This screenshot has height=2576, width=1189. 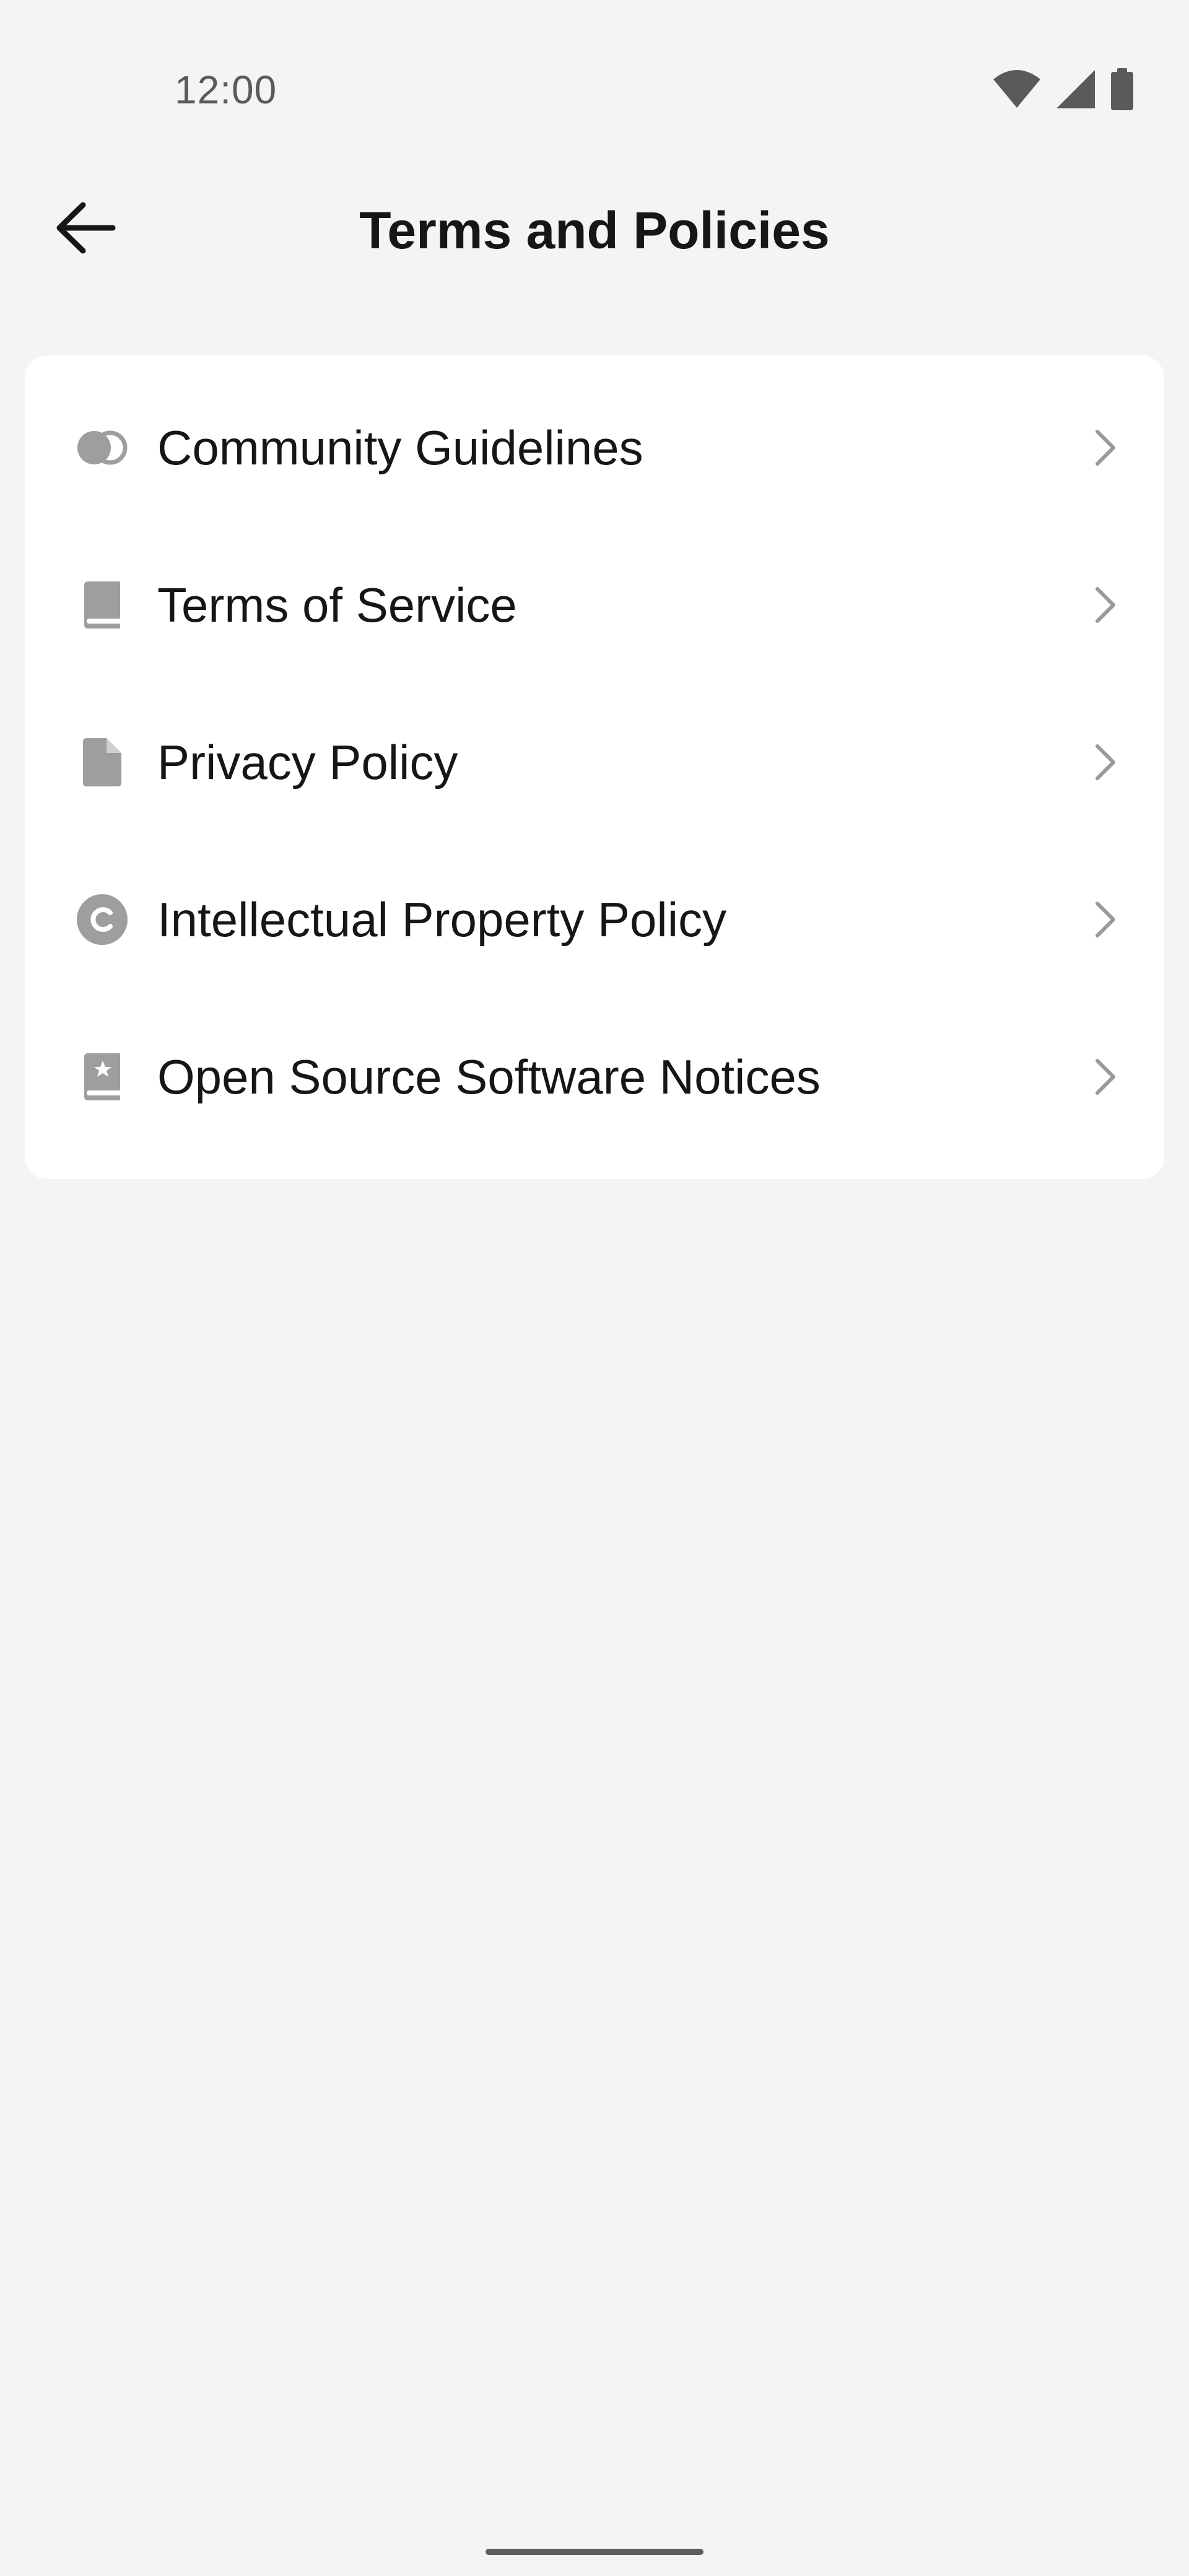 I want to click on status-icons, so click(x=1063, y=89).